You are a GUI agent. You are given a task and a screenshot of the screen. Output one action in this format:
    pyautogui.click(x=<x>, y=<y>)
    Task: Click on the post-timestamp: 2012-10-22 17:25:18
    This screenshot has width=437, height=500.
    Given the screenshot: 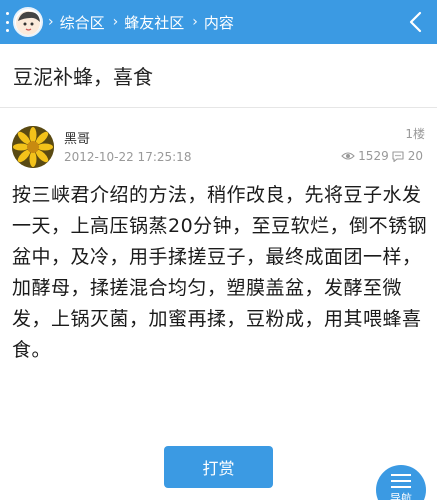 What is the action you would take?
    pyautogui.click(x=128, y=157)
    